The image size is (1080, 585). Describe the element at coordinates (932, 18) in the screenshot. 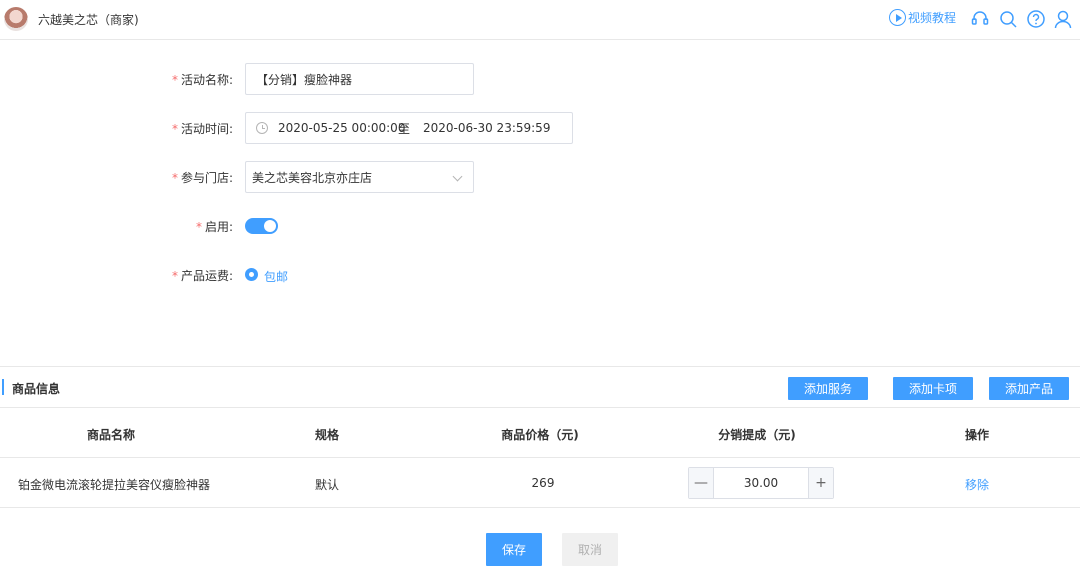

I see `video-tutorial-label: 视频教程` at that location.